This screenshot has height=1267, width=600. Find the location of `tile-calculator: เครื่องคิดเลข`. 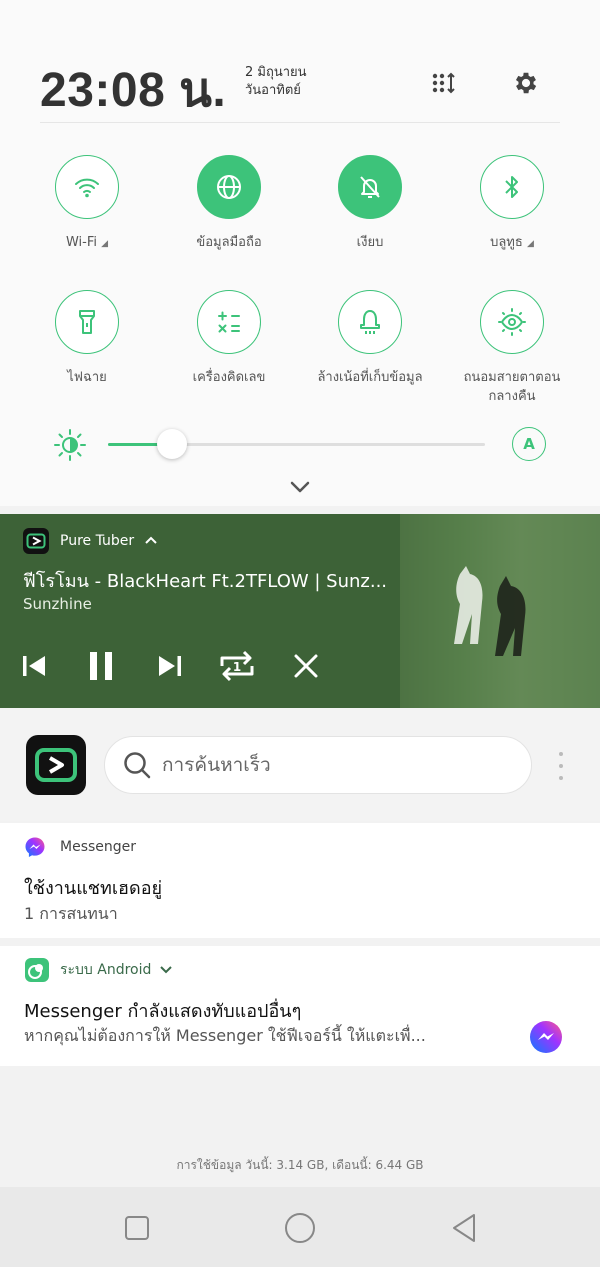

tile-calculator: เครื่องคิดเลข is located at coordinates (229, 338).